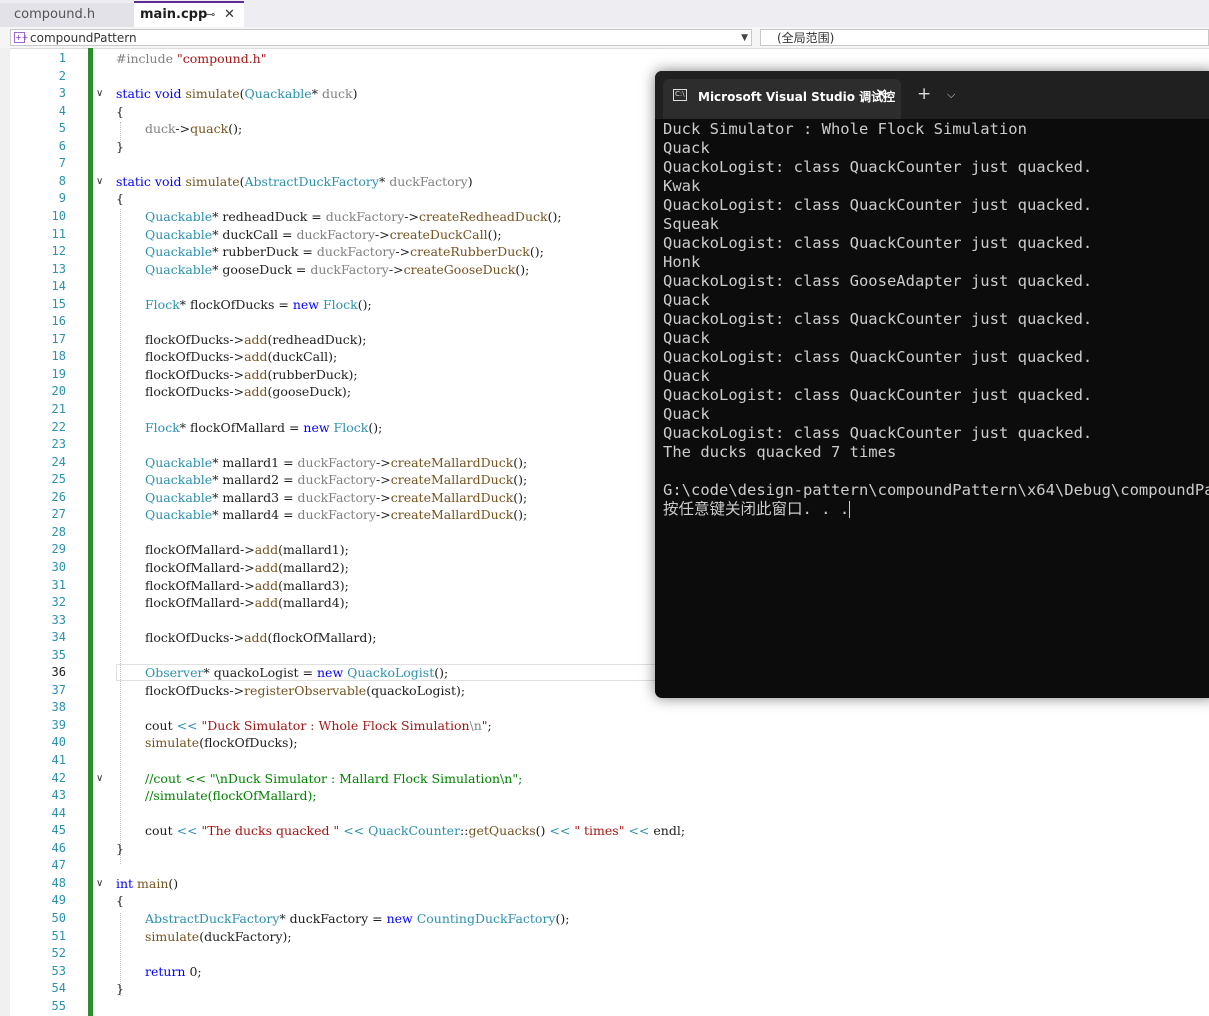  Describe the element at coordinates (845, 129) in the screenshot. I see `console-line-text: Duck Simulator : Whole Flock Simulation` at that location.